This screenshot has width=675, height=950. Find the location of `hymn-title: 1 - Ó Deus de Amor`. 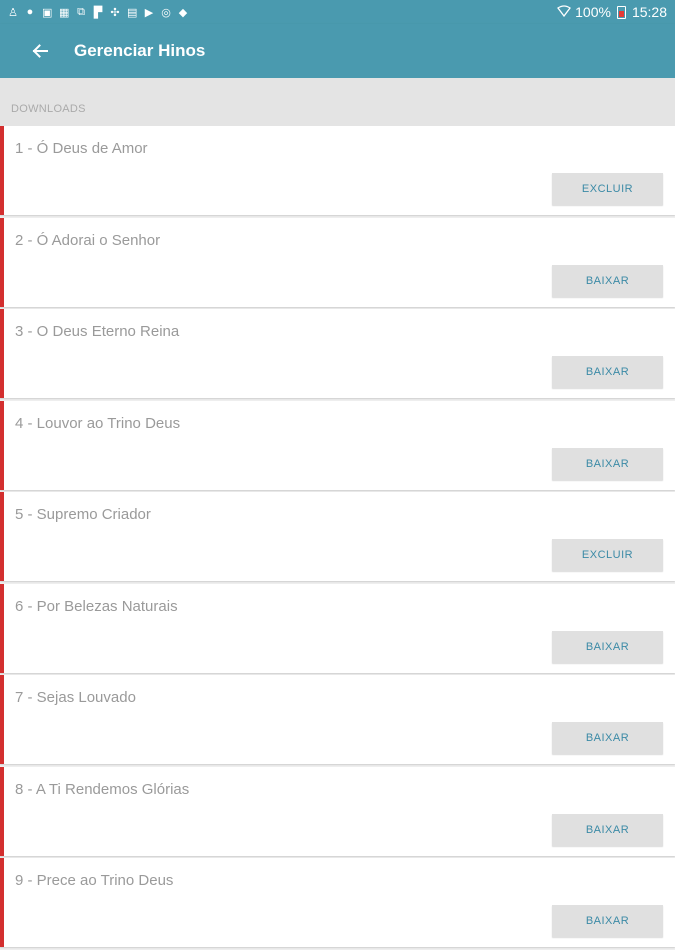

hymn-title: 1 - Ó Deus de Amor is located at coordinates (81, 148).